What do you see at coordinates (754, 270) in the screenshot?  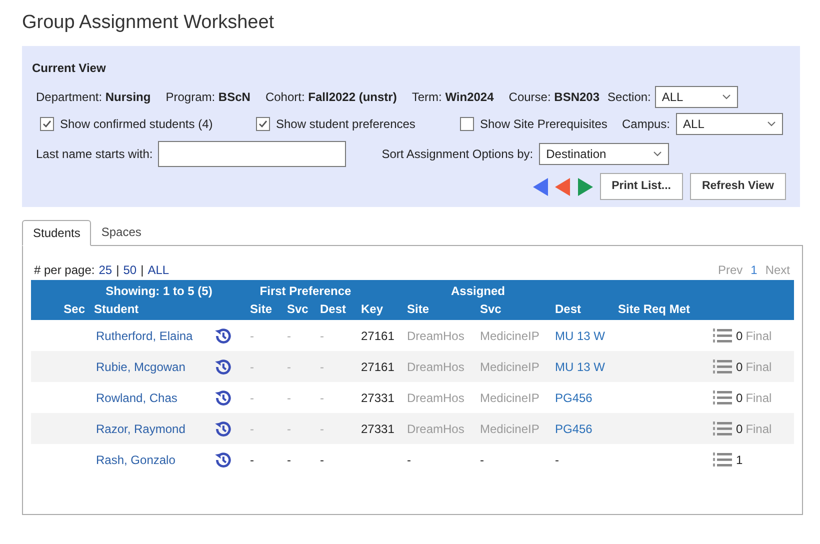 I see `page-number-link: 1` at bounding box center [754, 270].